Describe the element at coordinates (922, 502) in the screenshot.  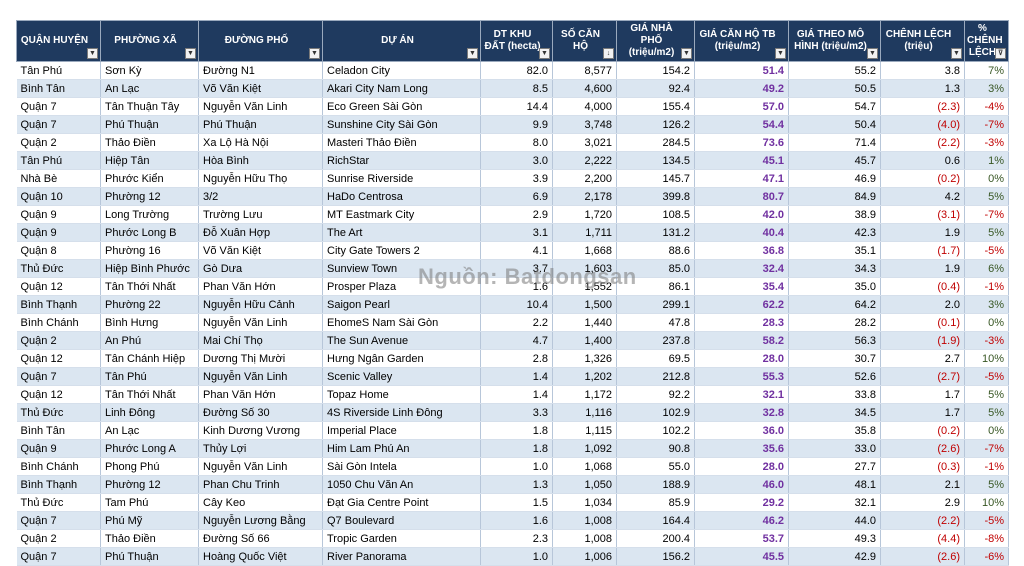
I see `difference-cell: 2.9` at that location.